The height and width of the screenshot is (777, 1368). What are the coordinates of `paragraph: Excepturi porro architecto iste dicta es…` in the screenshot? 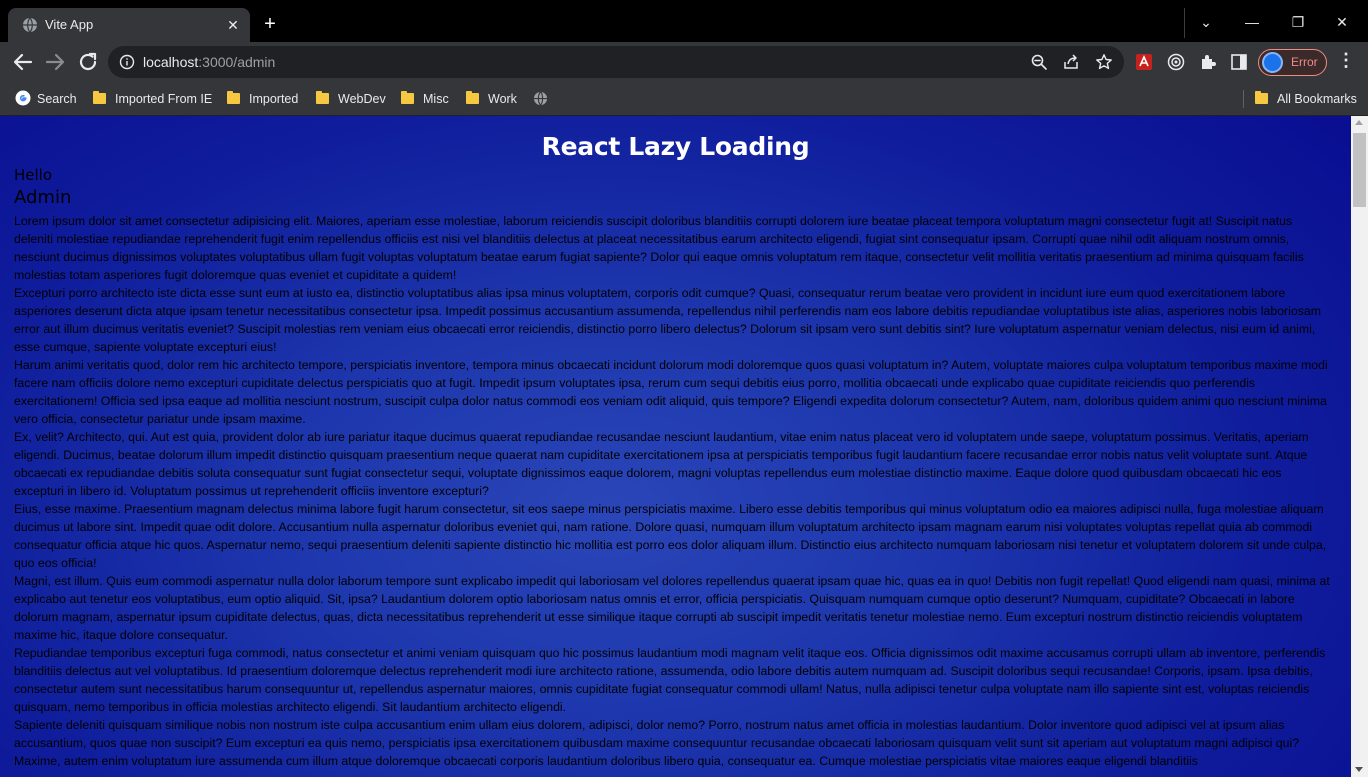 It's located at (667, 320).